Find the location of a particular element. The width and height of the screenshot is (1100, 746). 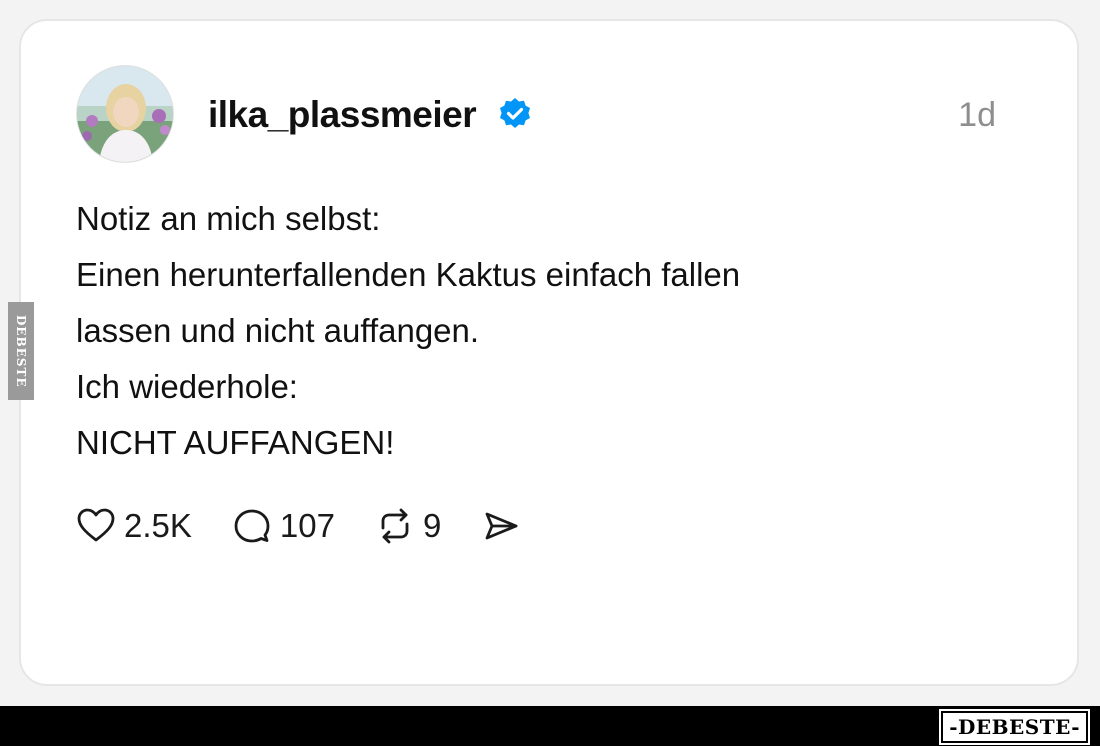

avatar-image is located at coordinates (125, 114).